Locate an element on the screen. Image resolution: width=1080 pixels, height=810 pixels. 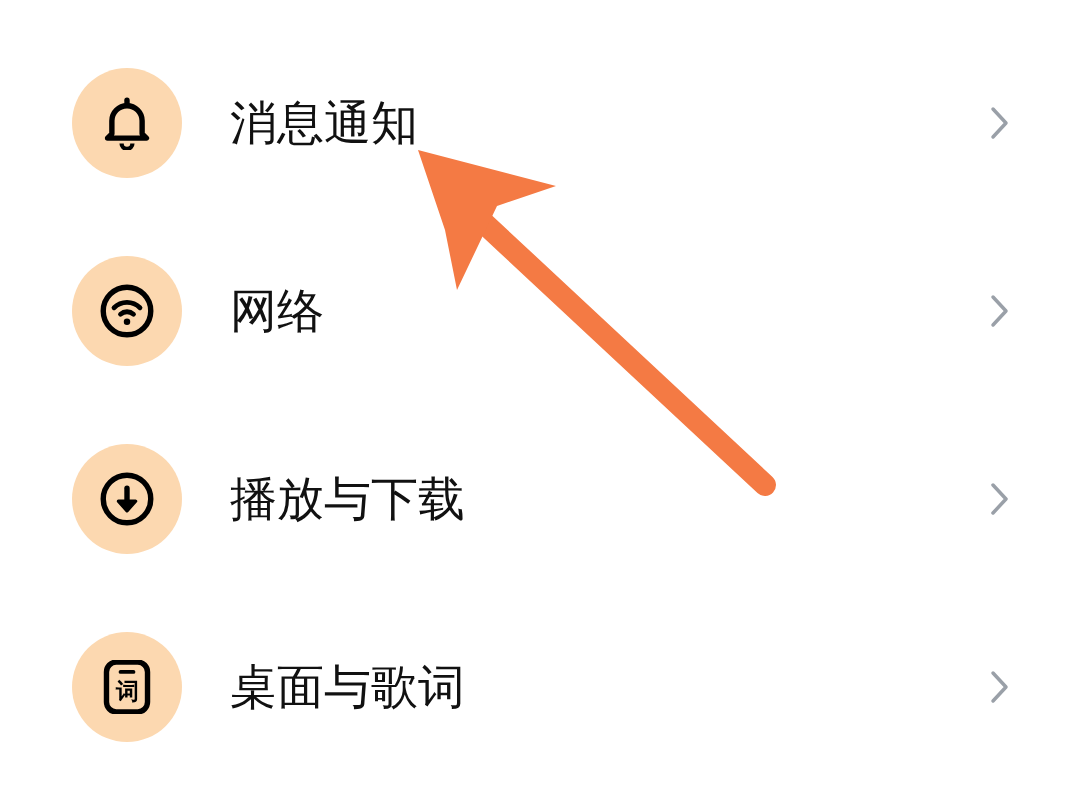
wifi-icon is located at coordinates (127, 311).